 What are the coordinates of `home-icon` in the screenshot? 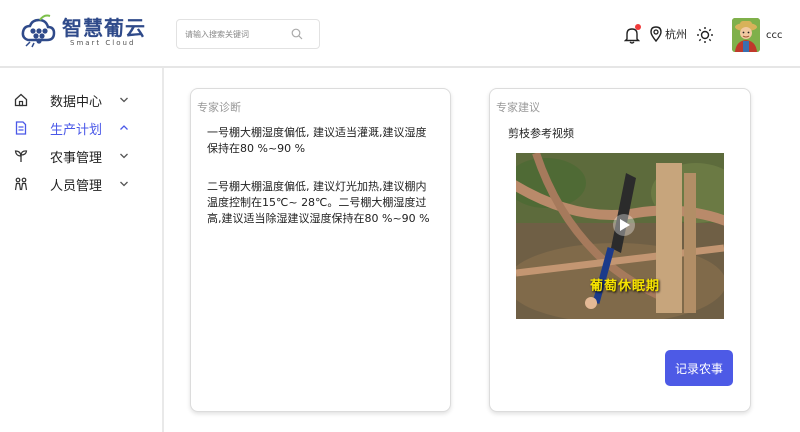 It's located at (21, 100).